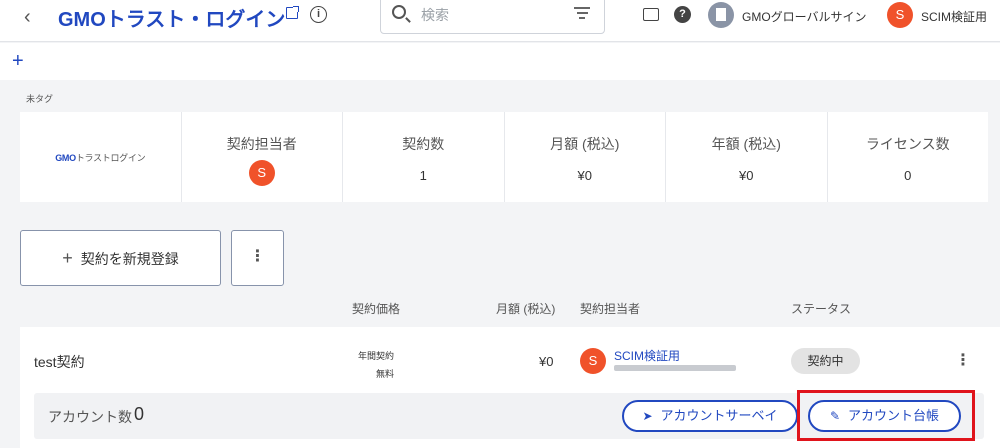  Describe the element at coordinates (835, 416) in the screenshot. I see `pencil-icon: ✎` at that location.